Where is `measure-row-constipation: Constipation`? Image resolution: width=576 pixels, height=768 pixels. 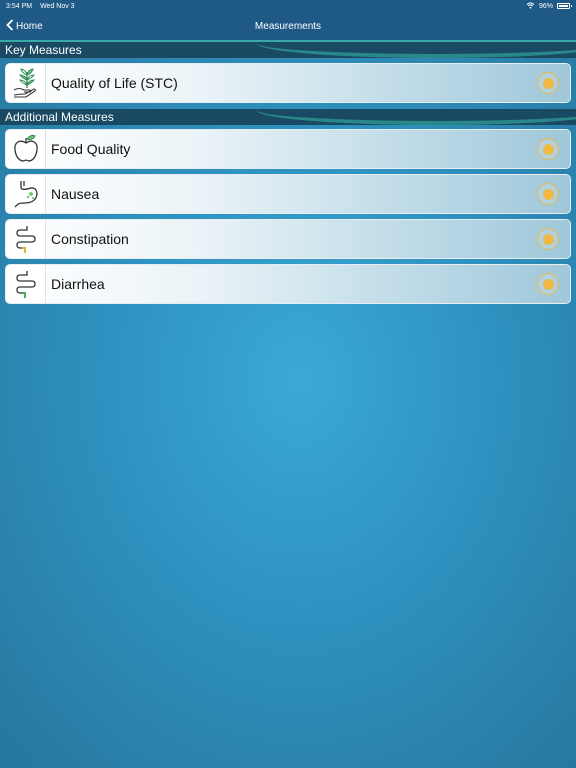
measure-row-constipation: Constipation is located at coordinates (288, 239).